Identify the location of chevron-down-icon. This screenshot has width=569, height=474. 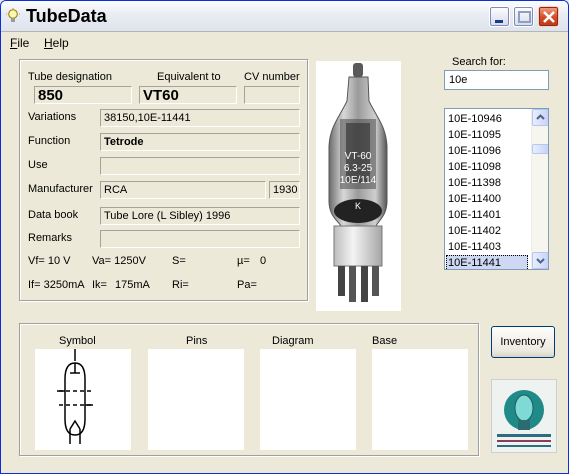
(540, 261).